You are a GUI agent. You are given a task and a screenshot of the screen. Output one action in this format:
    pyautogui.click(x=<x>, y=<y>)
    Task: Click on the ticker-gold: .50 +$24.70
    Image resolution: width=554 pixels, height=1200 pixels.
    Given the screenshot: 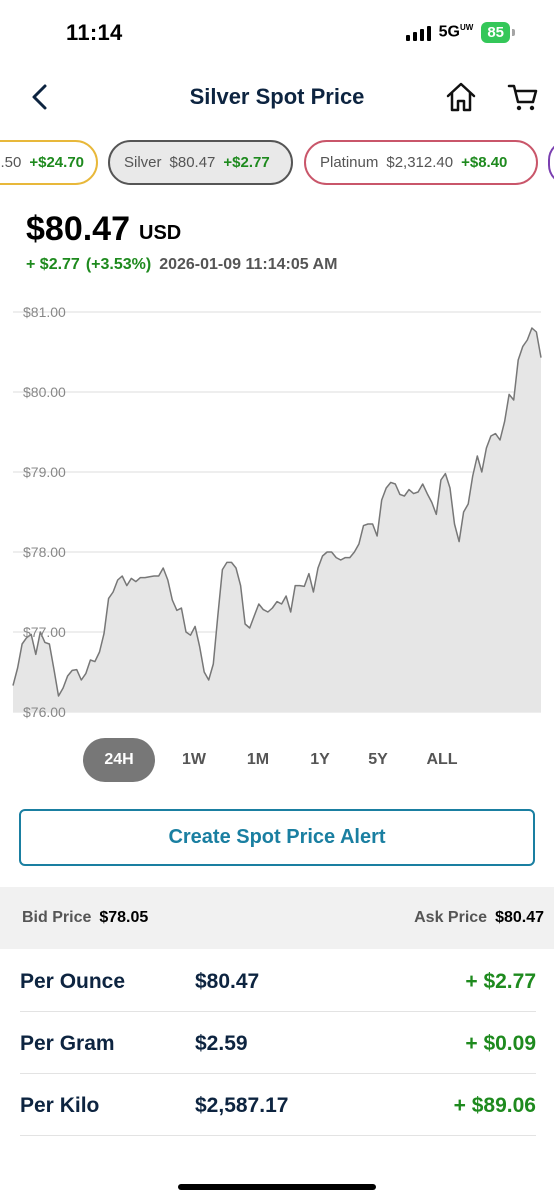 What is the action you would take?
    pyautogui.click(x=49, y=162)
    